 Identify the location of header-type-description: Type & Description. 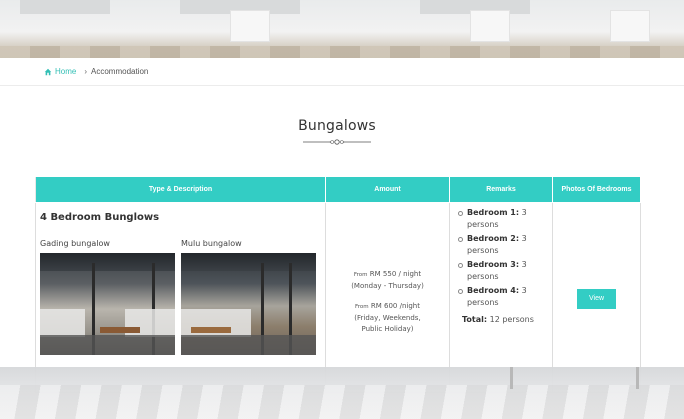
(180, 189).